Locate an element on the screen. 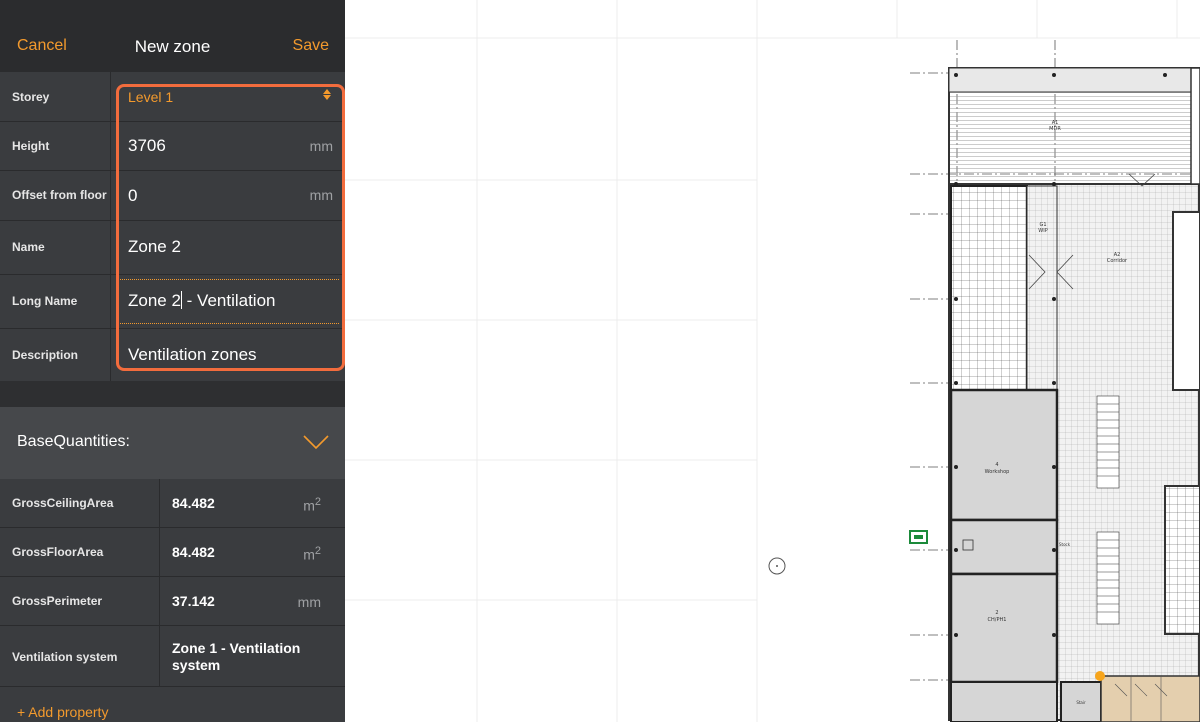 Image resolution: width=1200 pixels, height=722 pixels. offset-input: 0 is located at coordinates (132, 196).